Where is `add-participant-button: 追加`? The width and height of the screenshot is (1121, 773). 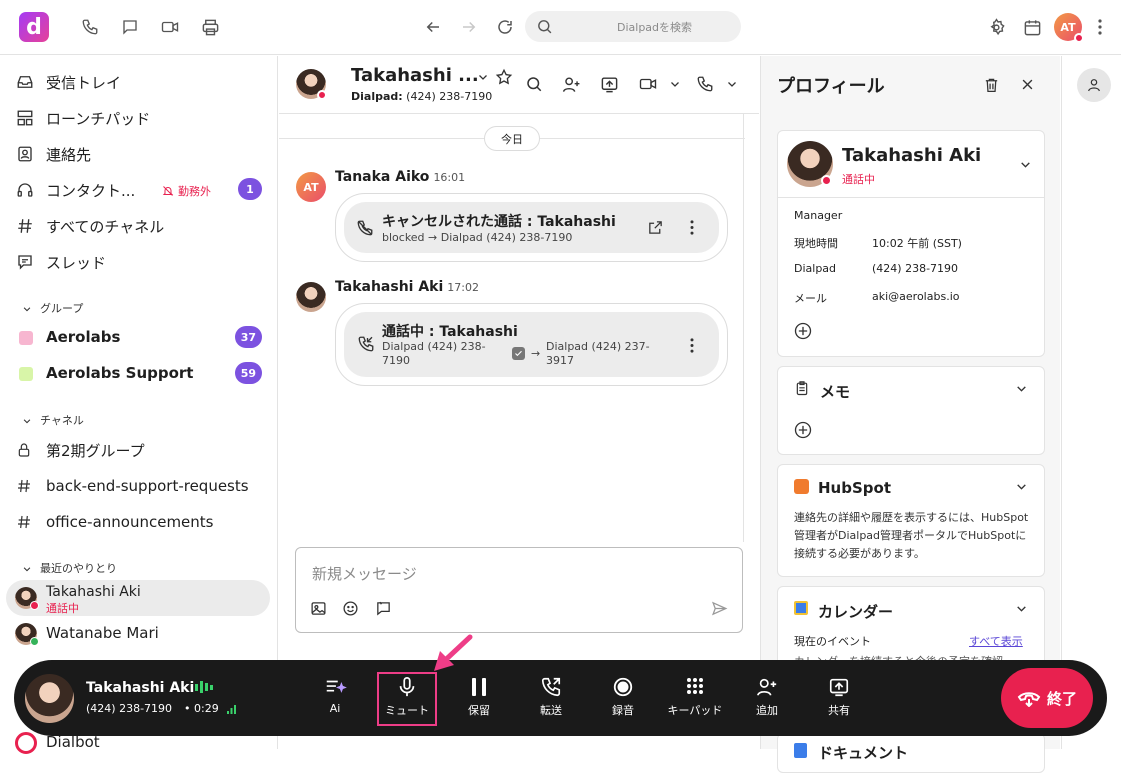
add-participant-button: 追加 is located at coordinates (767, 699).